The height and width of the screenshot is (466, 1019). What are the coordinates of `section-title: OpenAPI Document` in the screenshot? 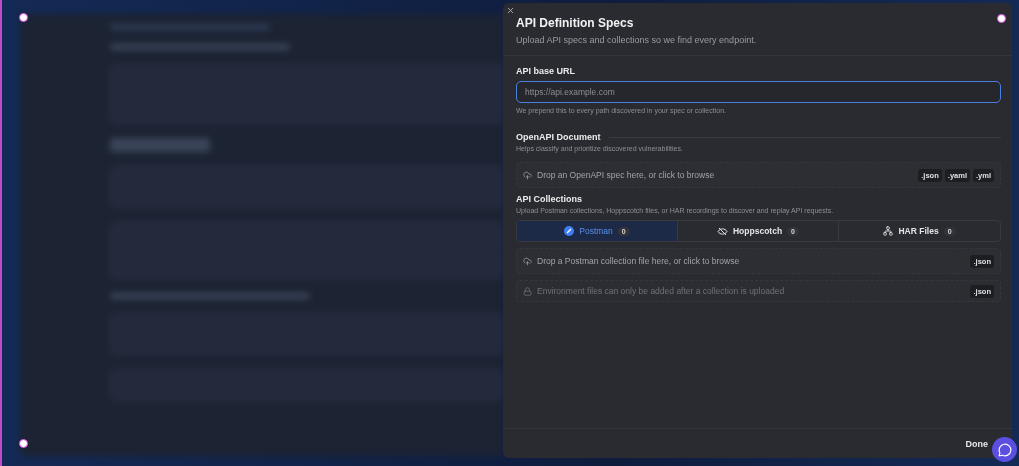 It's located at (558, 137).